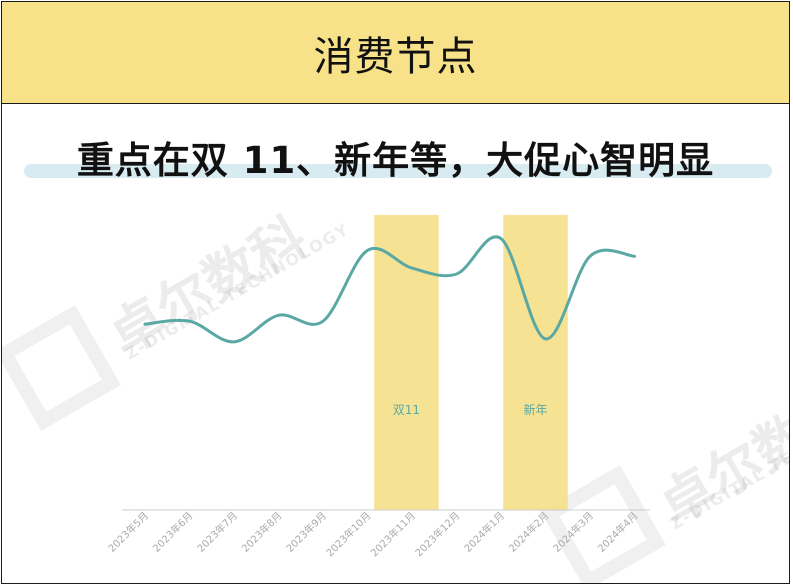 This screenshot has height=587, width=793. Describe the element at coordinates (262, 532) in the screenshot. I see `x-tick-label: 2023年8月` at that location.